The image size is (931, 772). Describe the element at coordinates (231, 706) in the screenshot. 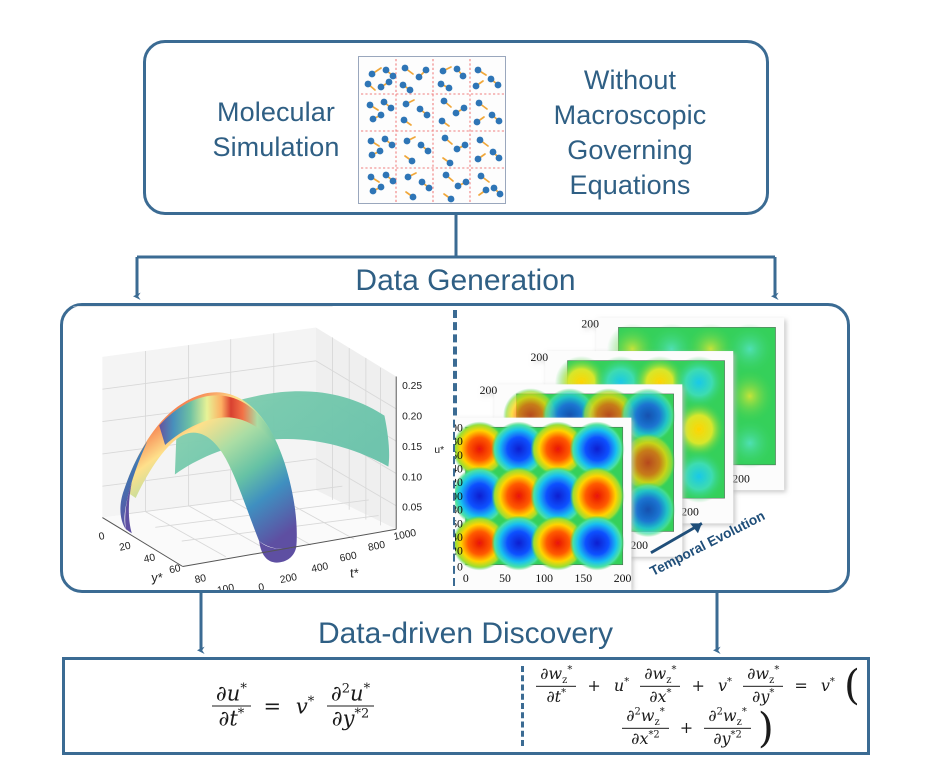

I see `du-dt-fraction: ∂u* ∂t*` at that location.